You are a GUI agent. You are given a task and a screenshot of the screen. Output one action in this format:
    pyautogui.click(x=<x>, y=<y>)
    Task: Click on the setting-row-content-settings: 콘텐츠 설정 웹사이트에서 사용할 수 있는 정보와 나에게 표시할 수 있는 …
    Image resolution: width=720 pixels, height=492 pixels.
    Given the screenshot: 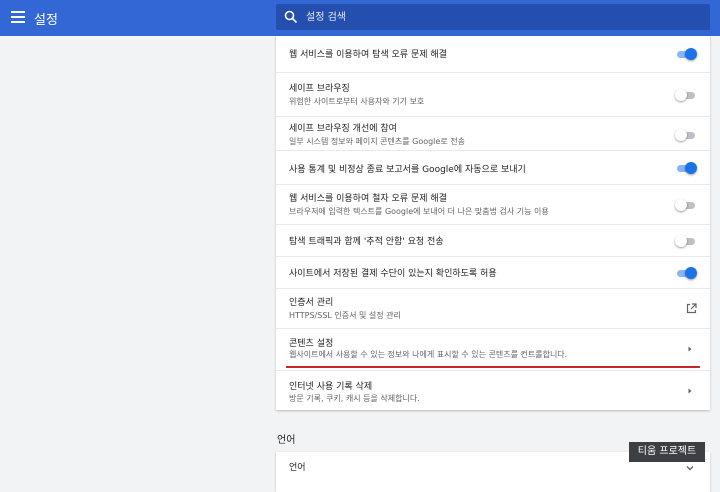 What is the action you would take?
    pyautogui.click(x=493, y=349)
    